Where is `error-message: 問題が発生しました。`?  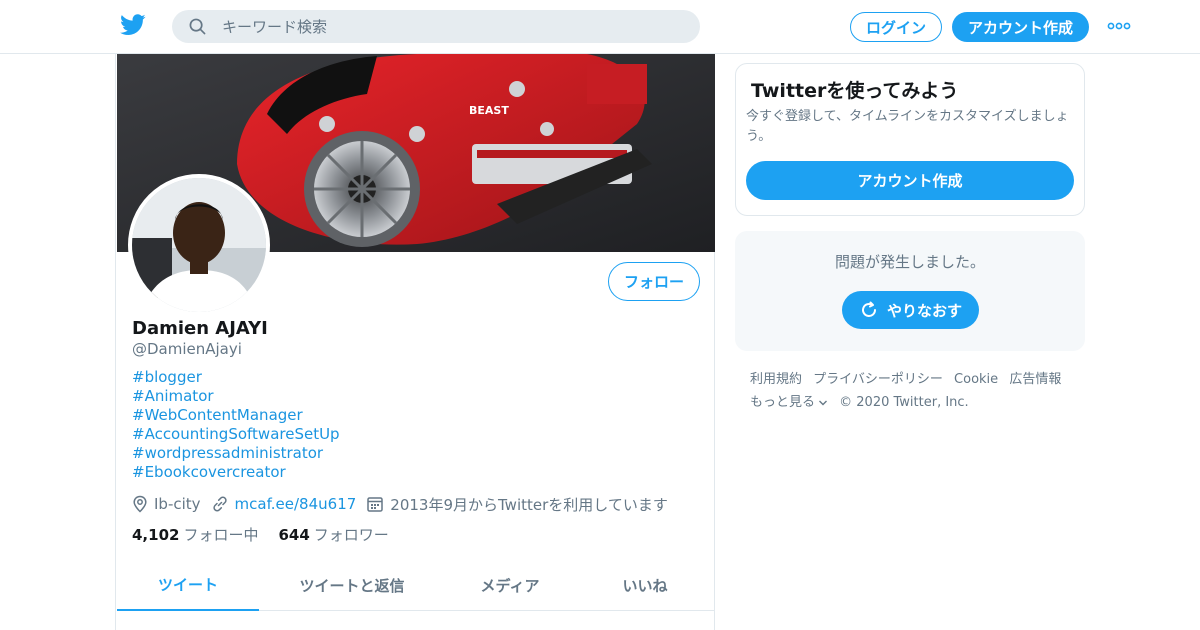 error-message: 問題が発生しました。 is located at coordinates (909, 262).